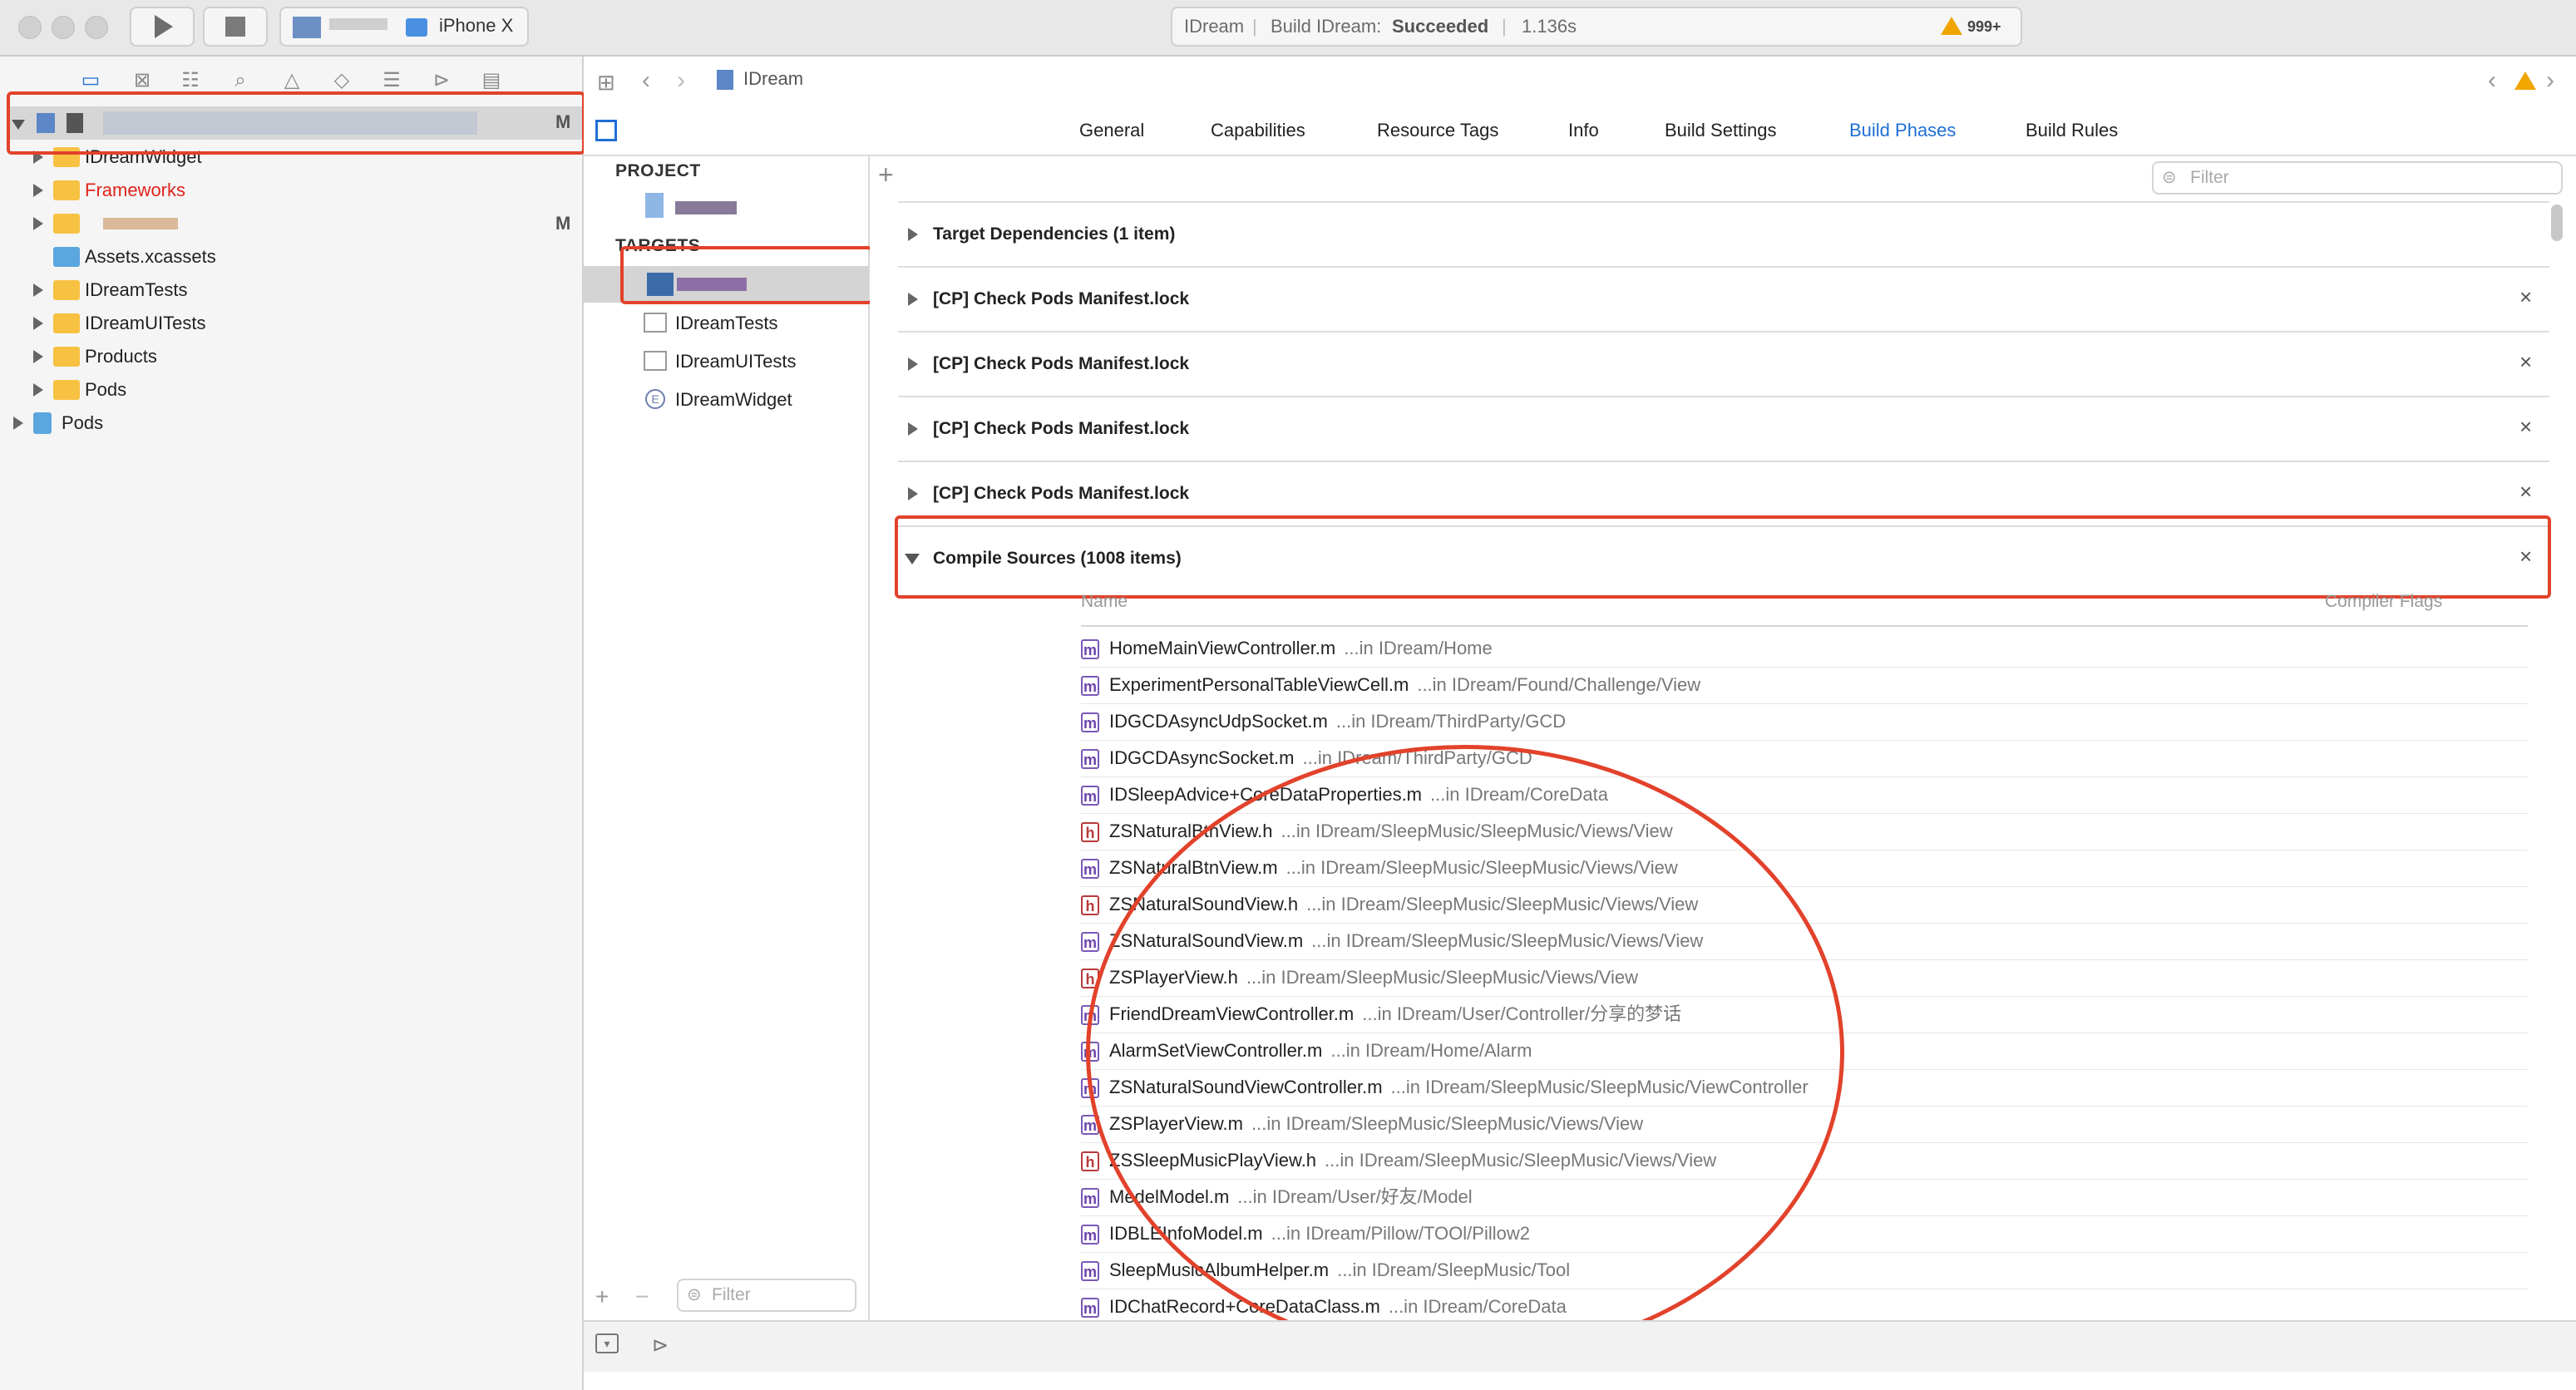 This screenshot has height=1390, width=2576. Describe the element at coordinates (63, 27) in the screenshot. I see `minimize-window-button` at that location.